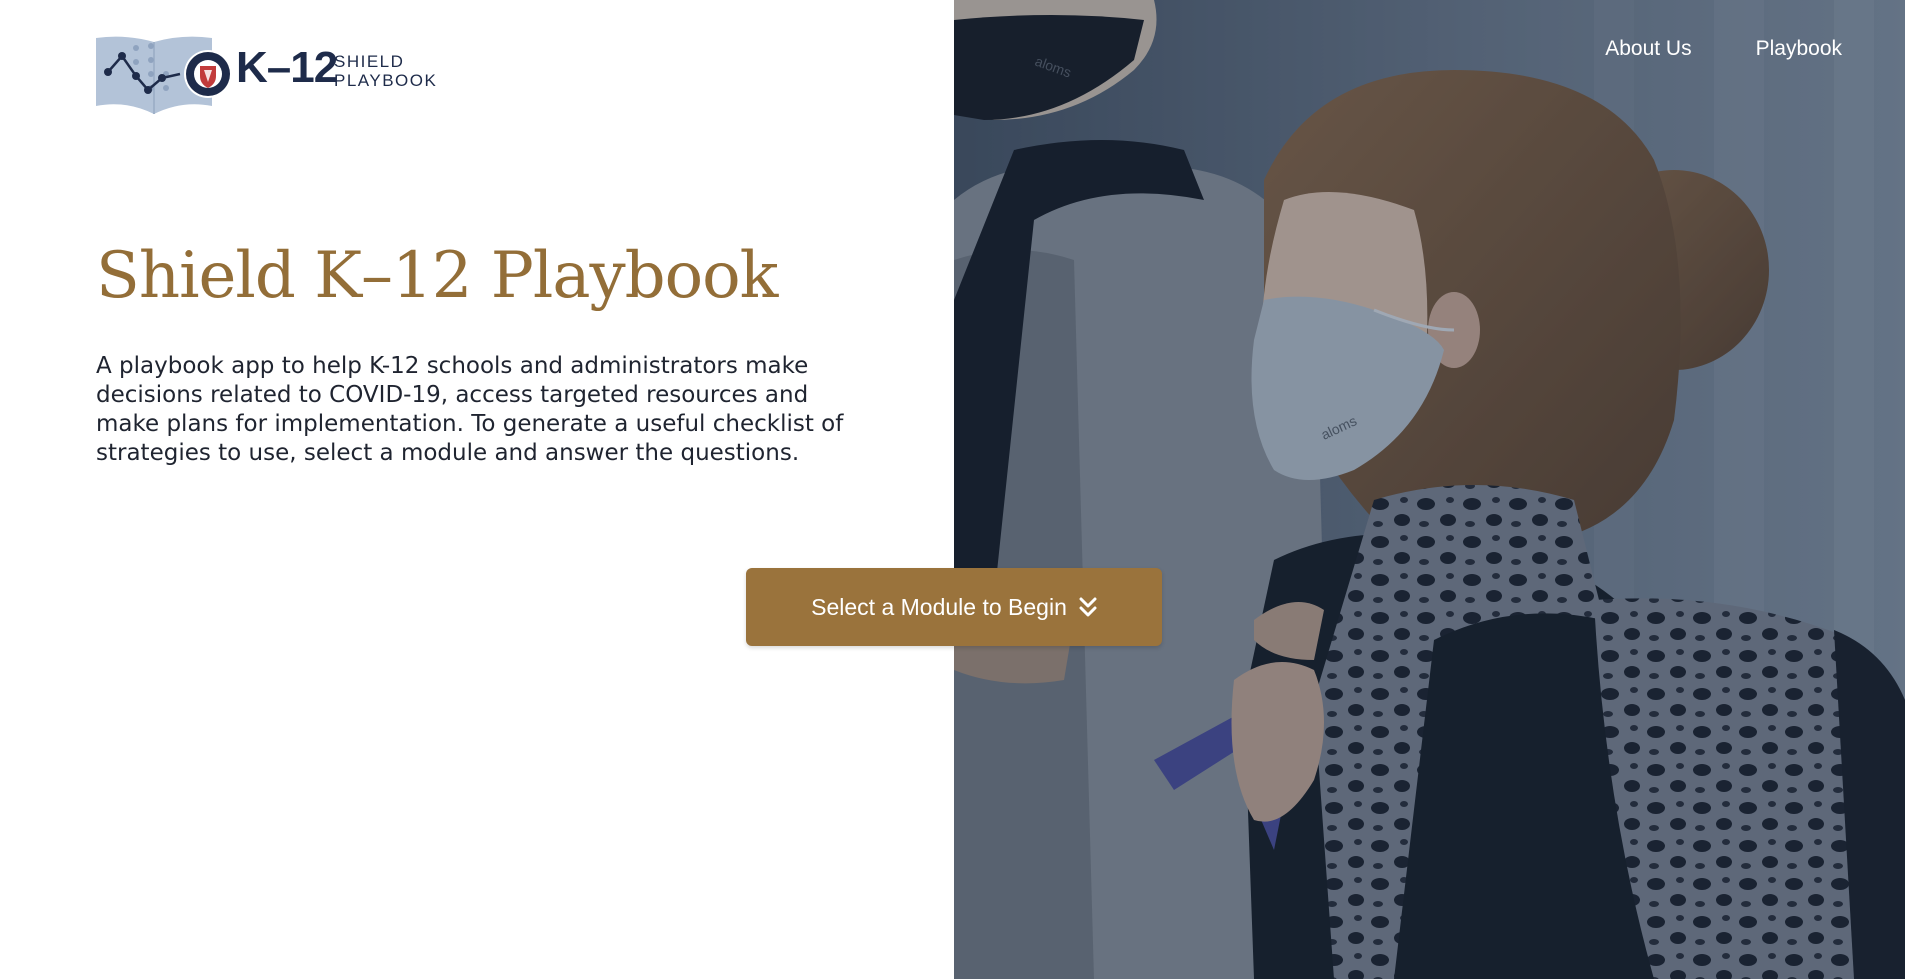 The height and width of the screenshot is (979, 1905). What do you see at coordinates (164, 75) in the screenshot?
I see `open-book-chart-shield-icon` at bounding box center [164, 75].